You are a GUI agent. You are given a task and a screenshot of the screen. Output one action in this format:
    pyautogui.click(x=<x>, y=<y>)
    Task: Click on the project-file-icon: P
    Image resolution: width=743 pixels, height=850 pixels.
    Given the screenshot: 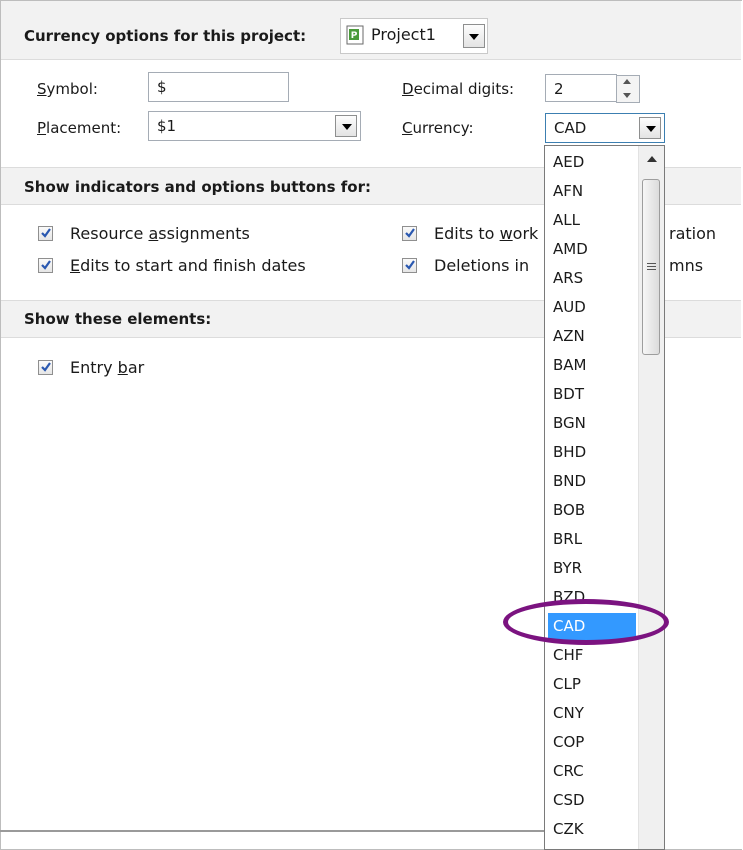 What is the action you would take?
    pyautogui.click(x=355, y=35)
    